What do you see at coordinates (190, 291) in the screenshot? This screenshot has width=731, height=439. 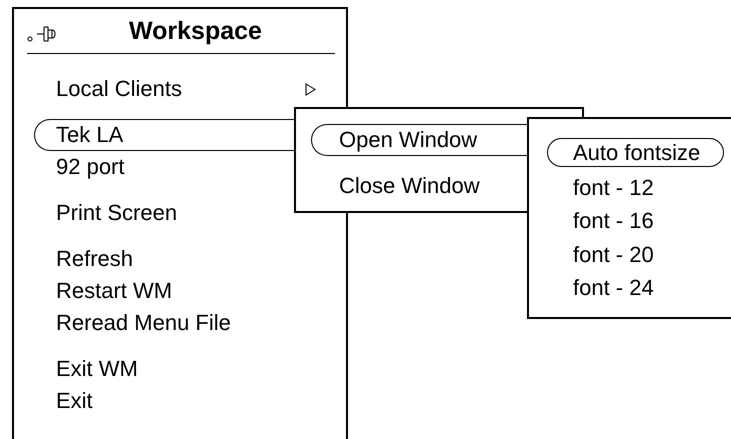 I see `menu-item: Restart WM` at bounding box center [190, 291].